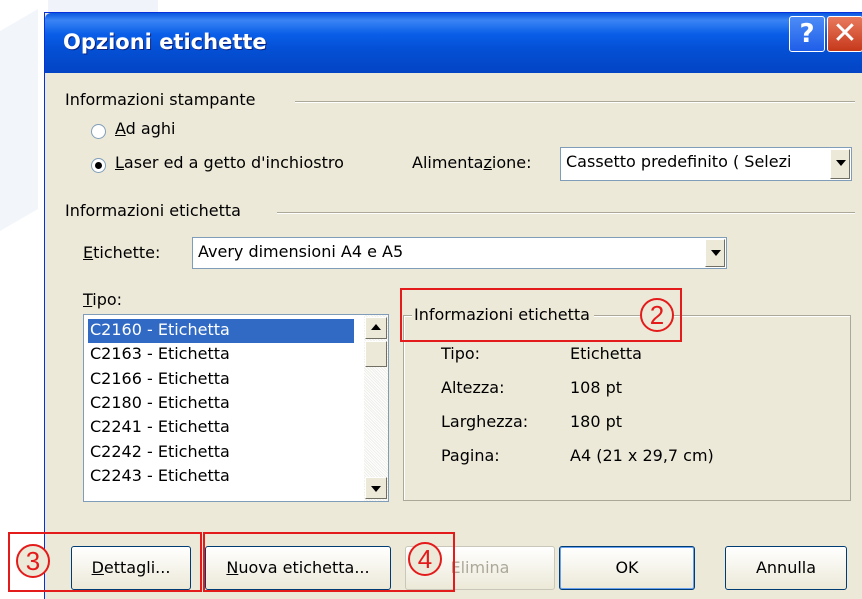 This screenshot has height=599, width=862. I want to click on ok-button: OK, so click(627, 568).